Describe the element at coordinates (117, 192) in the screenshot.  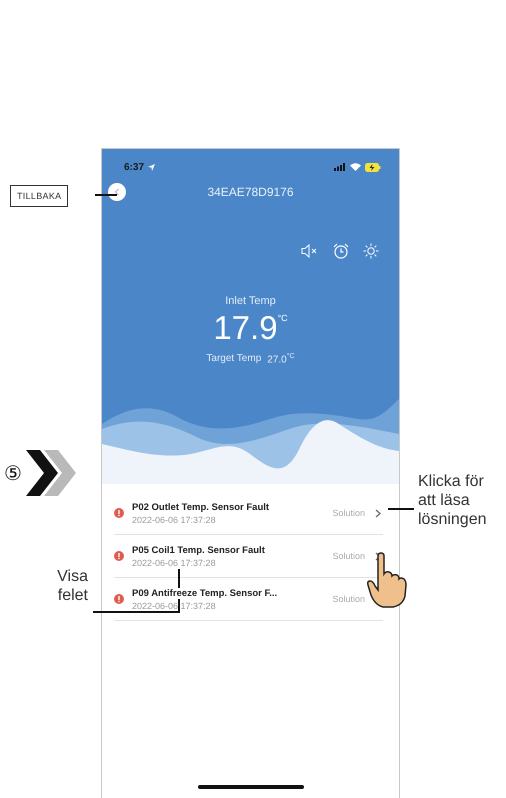
I see `back-button` at that location.